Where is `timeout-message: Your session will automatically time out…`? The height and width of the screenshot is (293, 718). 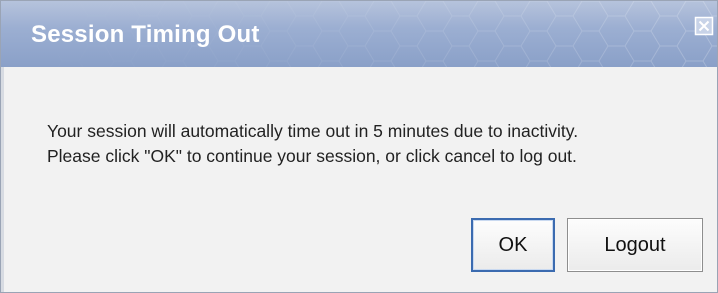 timeout-message: Your session will automatically time out… is located at coordinates (312, 144).